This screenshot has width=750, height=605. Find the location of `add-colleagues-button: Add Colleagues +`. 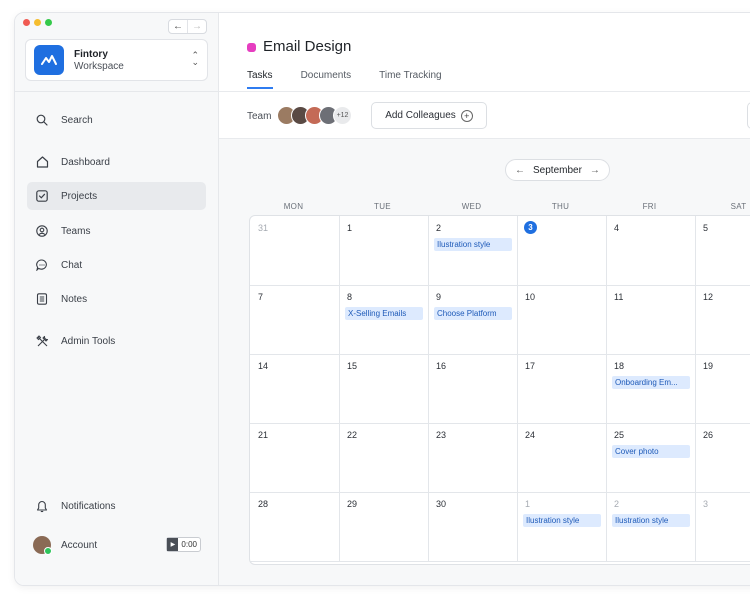

add-colleagues-button: Add Colleagues + is located at coordinates (429, 115).